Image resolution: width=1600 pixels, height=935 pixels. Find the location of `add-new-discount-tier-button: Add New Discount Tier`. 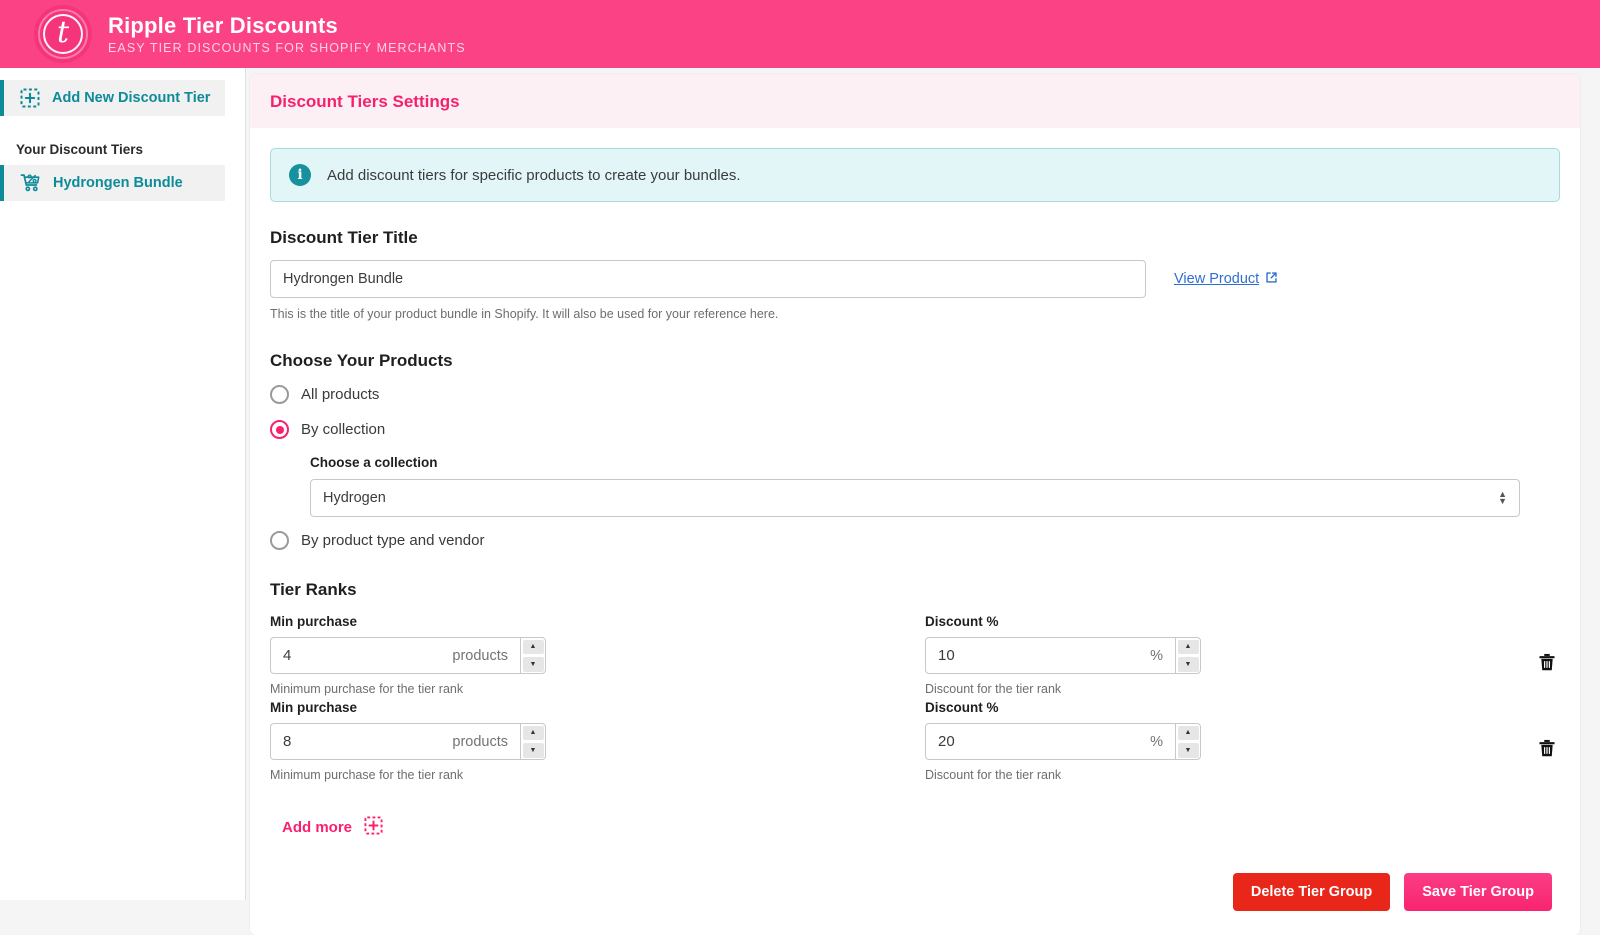

add-new-discount-tier-button: Add New Discount Tier is located at coordinates (112, 98).